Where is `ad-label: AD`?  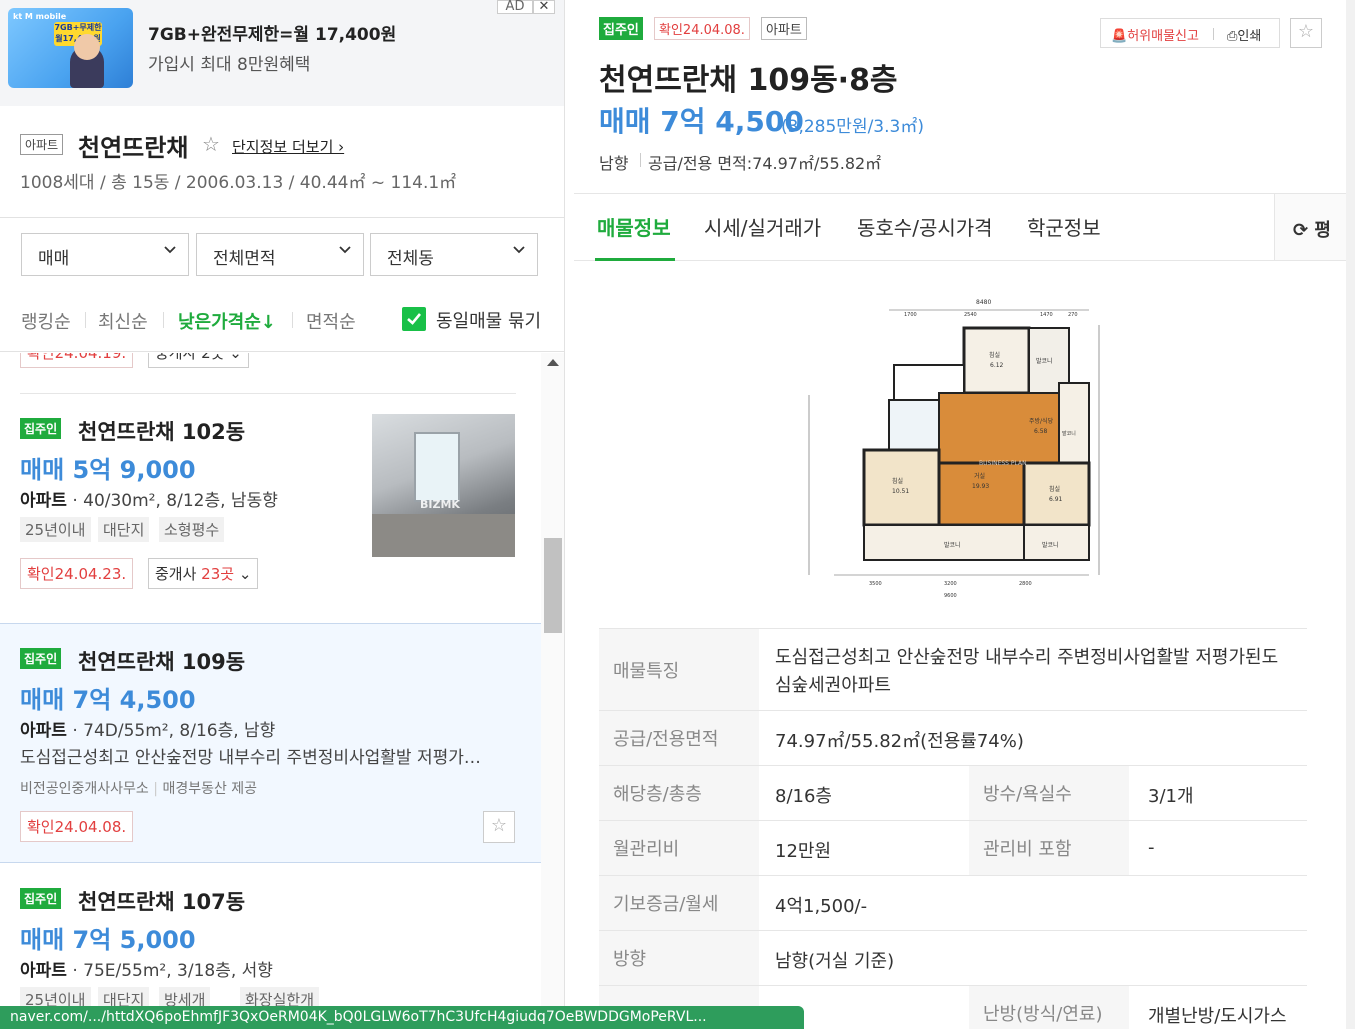 ad-label: AD is located at coordinates (515, 7).